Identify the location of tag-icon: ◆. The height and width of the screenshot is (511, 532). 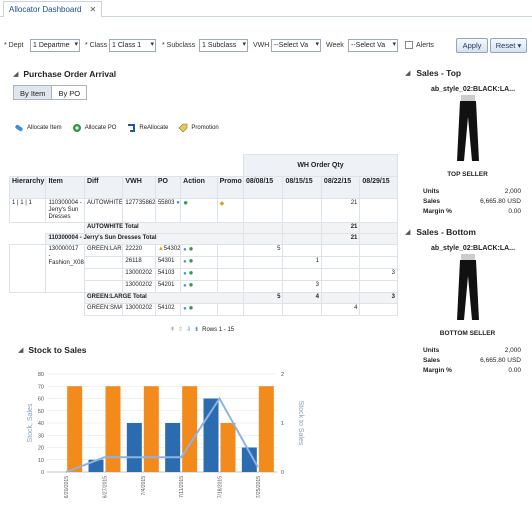
(222, 204).